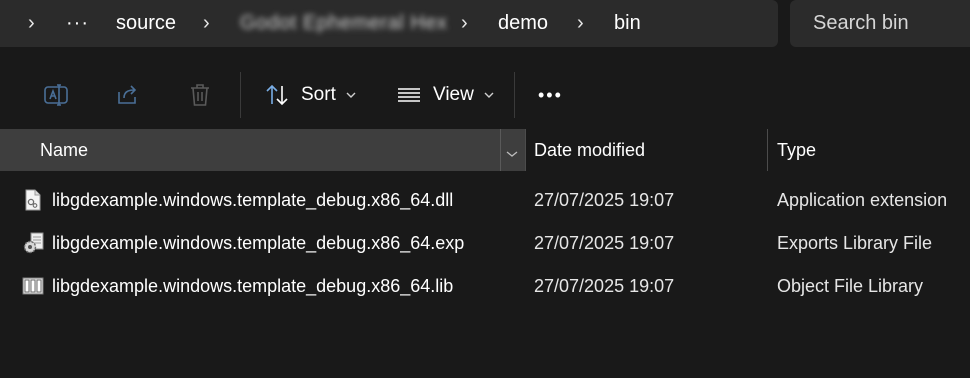 Image resolution: width=970 pixels, height=378 pixels. I want to click on rename-icon, so click(56, 95).